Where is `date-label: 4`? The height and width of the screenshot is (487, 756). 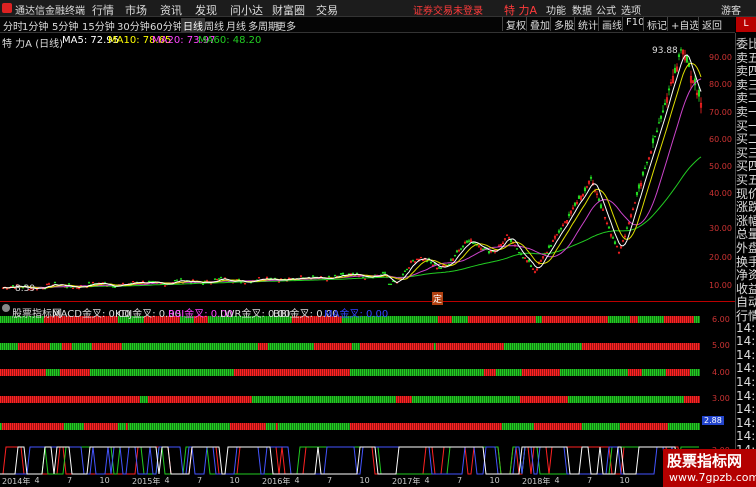
date-label: 4 is located at coordinates (297, 480).